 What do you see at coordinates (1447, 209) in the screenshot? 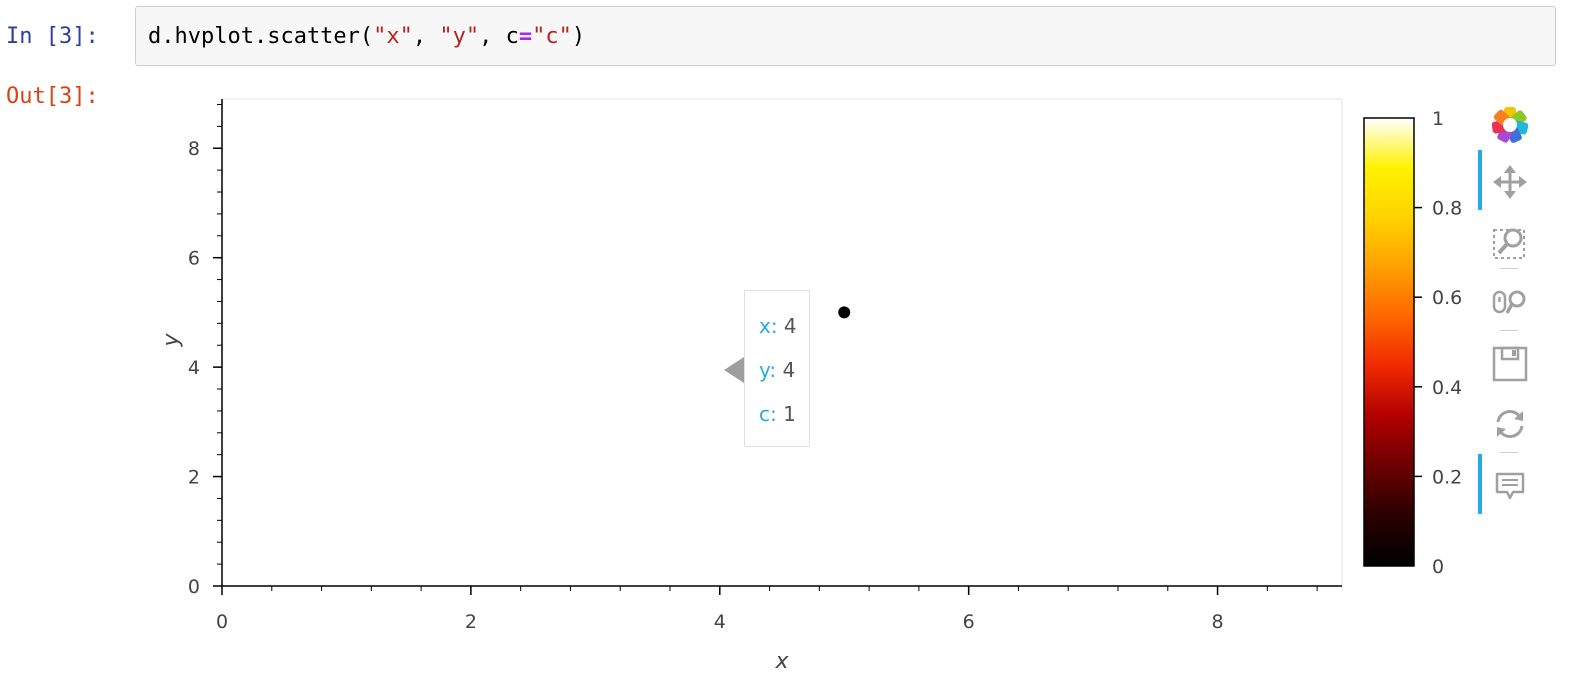
I see `colorbar-tick-label: 0.8` at bounding box center [1447, 209].